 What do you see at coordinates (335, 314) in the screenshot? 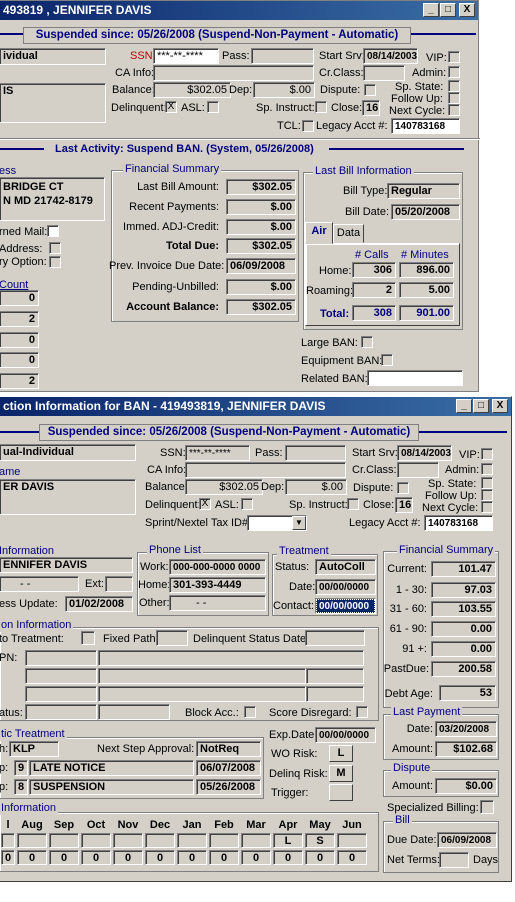
I see `total-label: Total:` at bounding box center [335, 314].